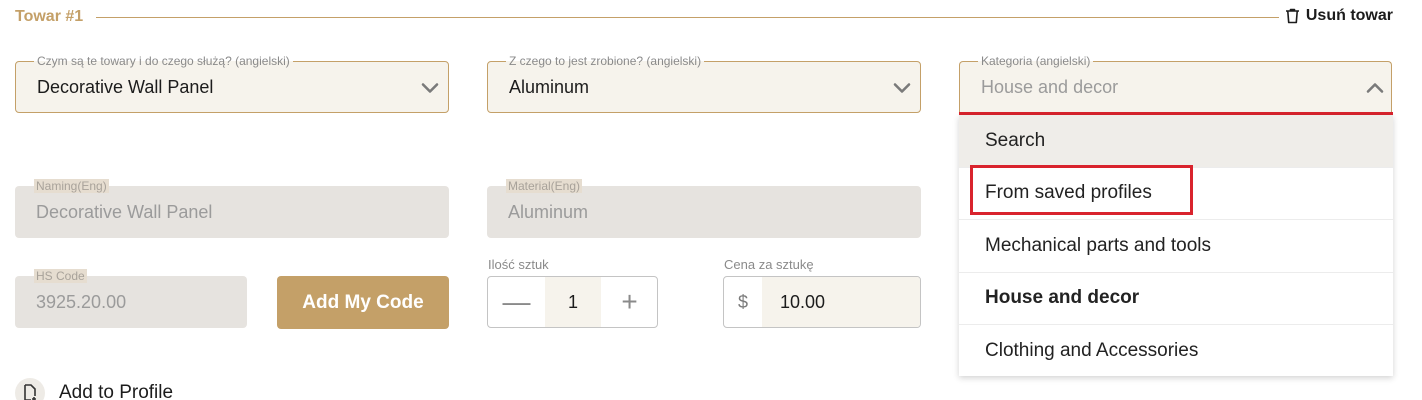 The image size is (1422, 400). Describe the element at coordinates (60, 276) in the screenshot. I see `hs-code-label: HS Code` at that location.